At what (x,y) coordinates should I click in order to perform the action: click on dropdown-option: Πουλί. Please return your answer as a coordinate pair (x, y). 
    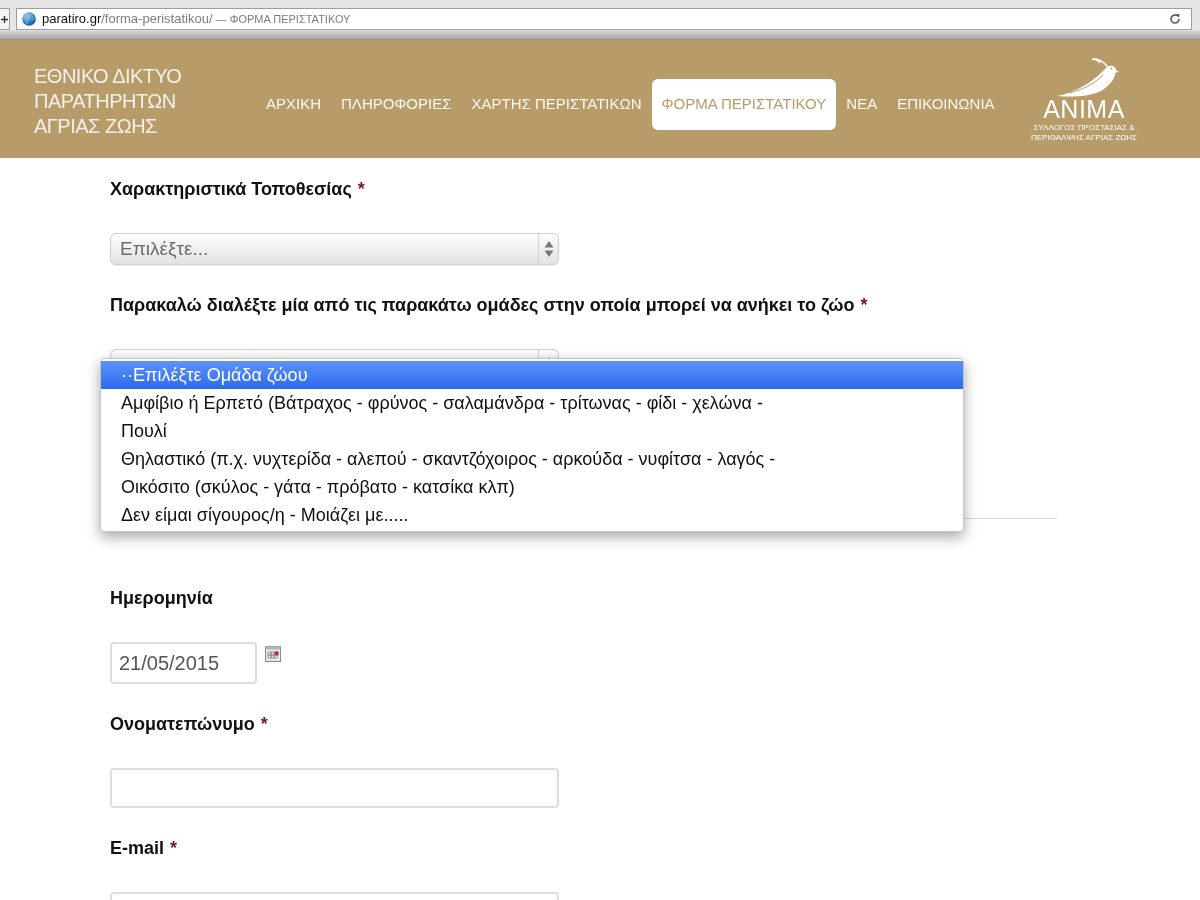
    Looking at the image, I should click on (532, 431).